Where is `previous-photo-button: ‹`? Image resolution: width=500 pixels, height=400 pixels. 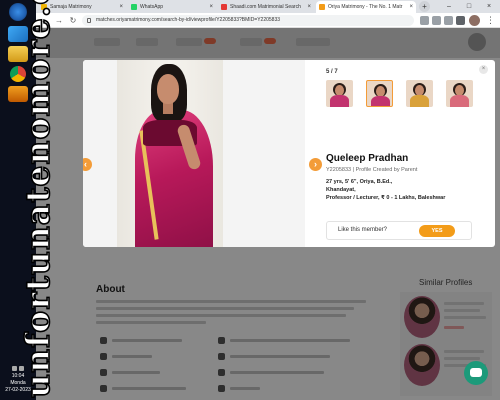
previous-photo-button: ‹ is located at coordinates (87, 164).